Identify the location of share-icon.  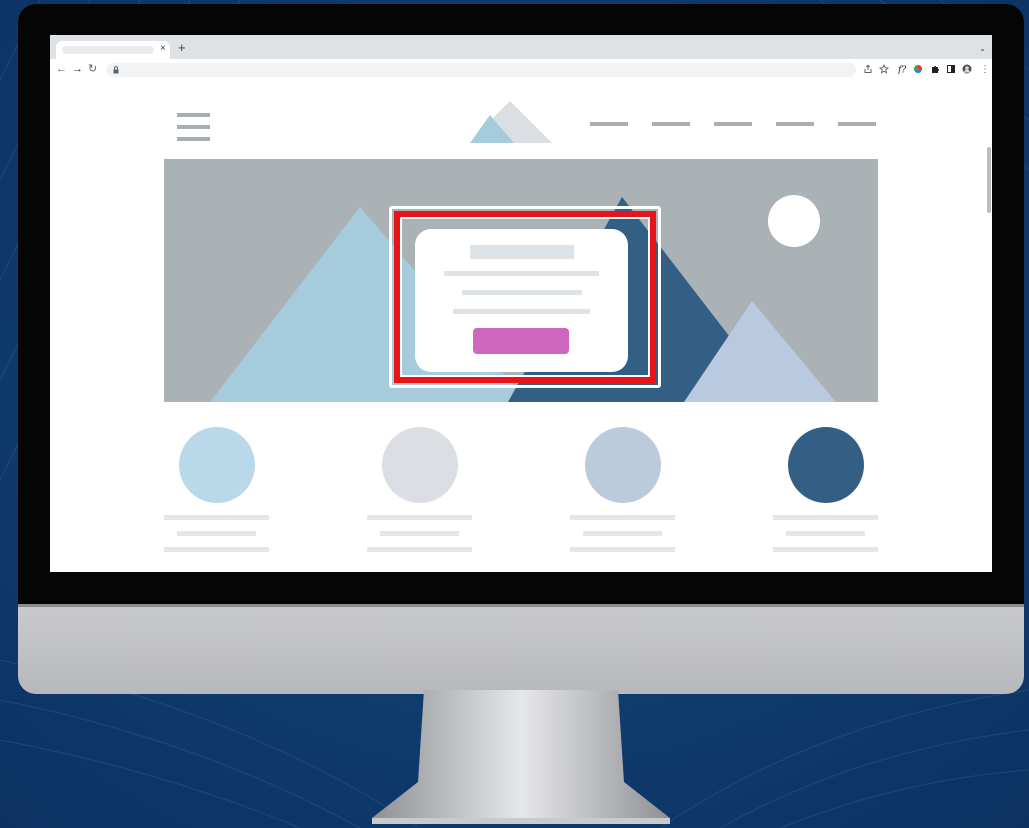
(868, 69).